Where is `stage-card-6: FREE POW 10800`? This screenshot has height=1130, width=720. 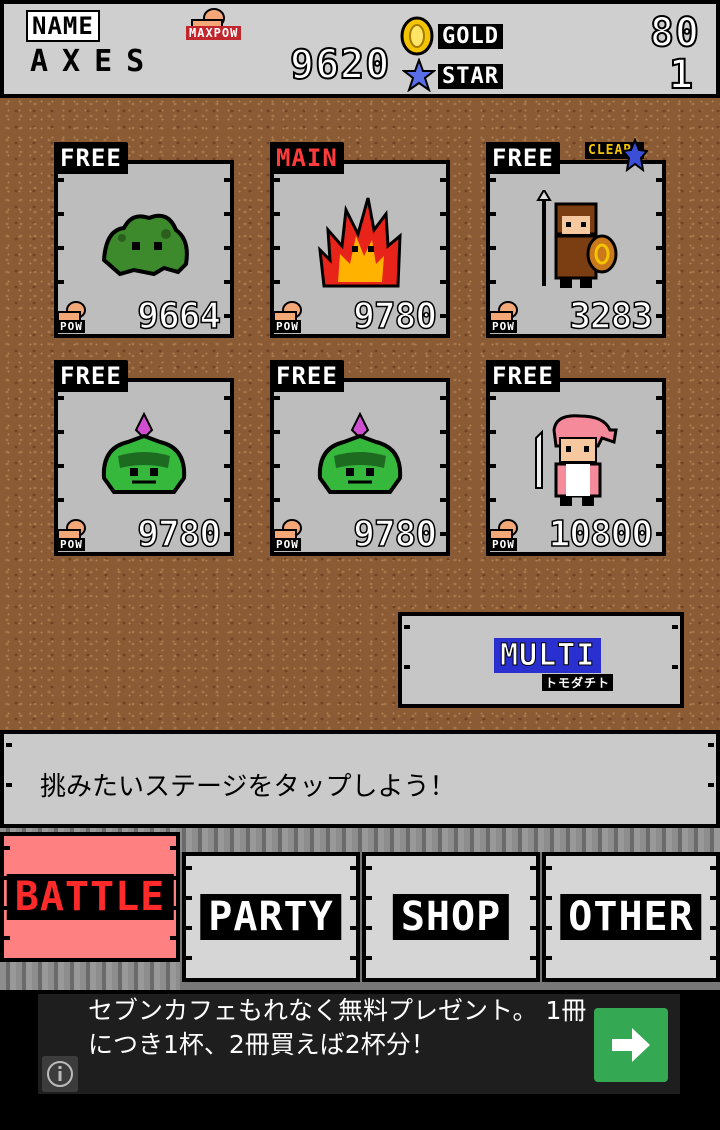 stage-card-6: FREE POW 10800 is located at coordinates (576, 458).